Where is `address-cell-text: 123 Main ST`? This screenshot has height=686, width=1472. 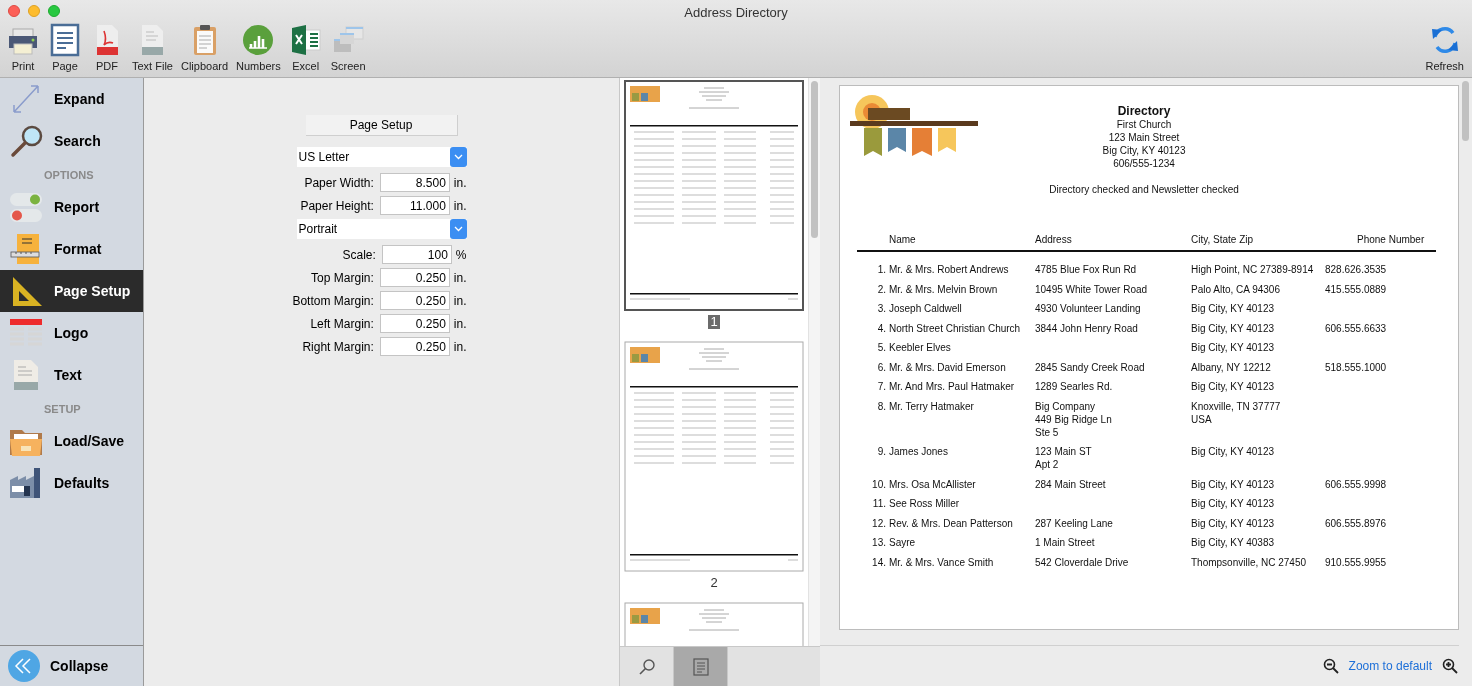 address-cell-text: 123 Main ST is located at coordinates (1064, 452).